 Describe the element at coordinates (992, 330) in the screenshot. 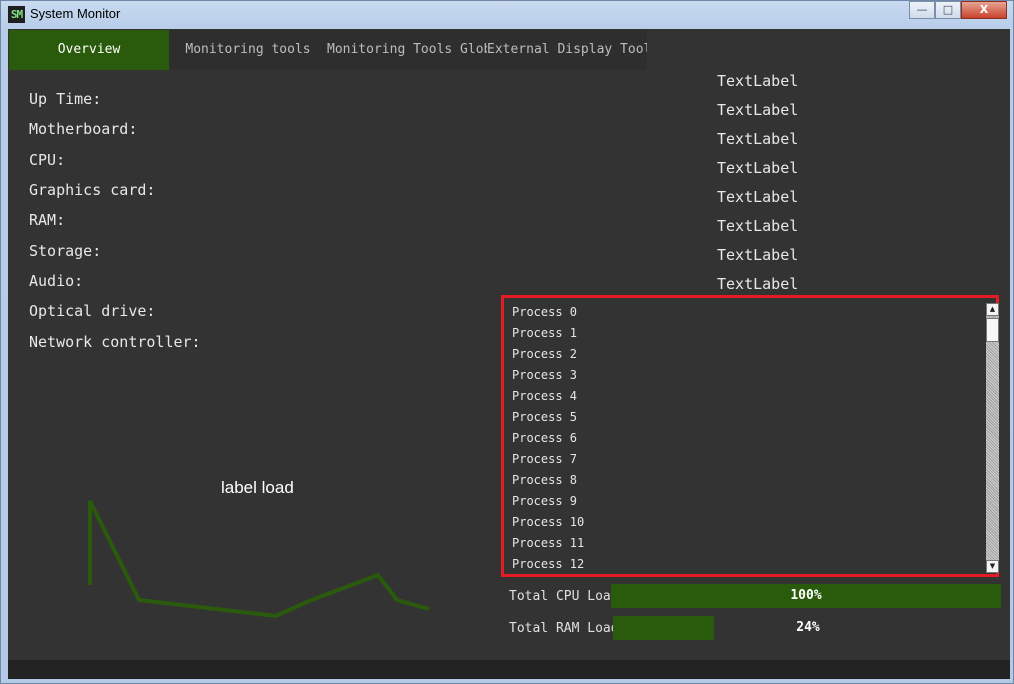

I see `scroll-thumb` at that location.